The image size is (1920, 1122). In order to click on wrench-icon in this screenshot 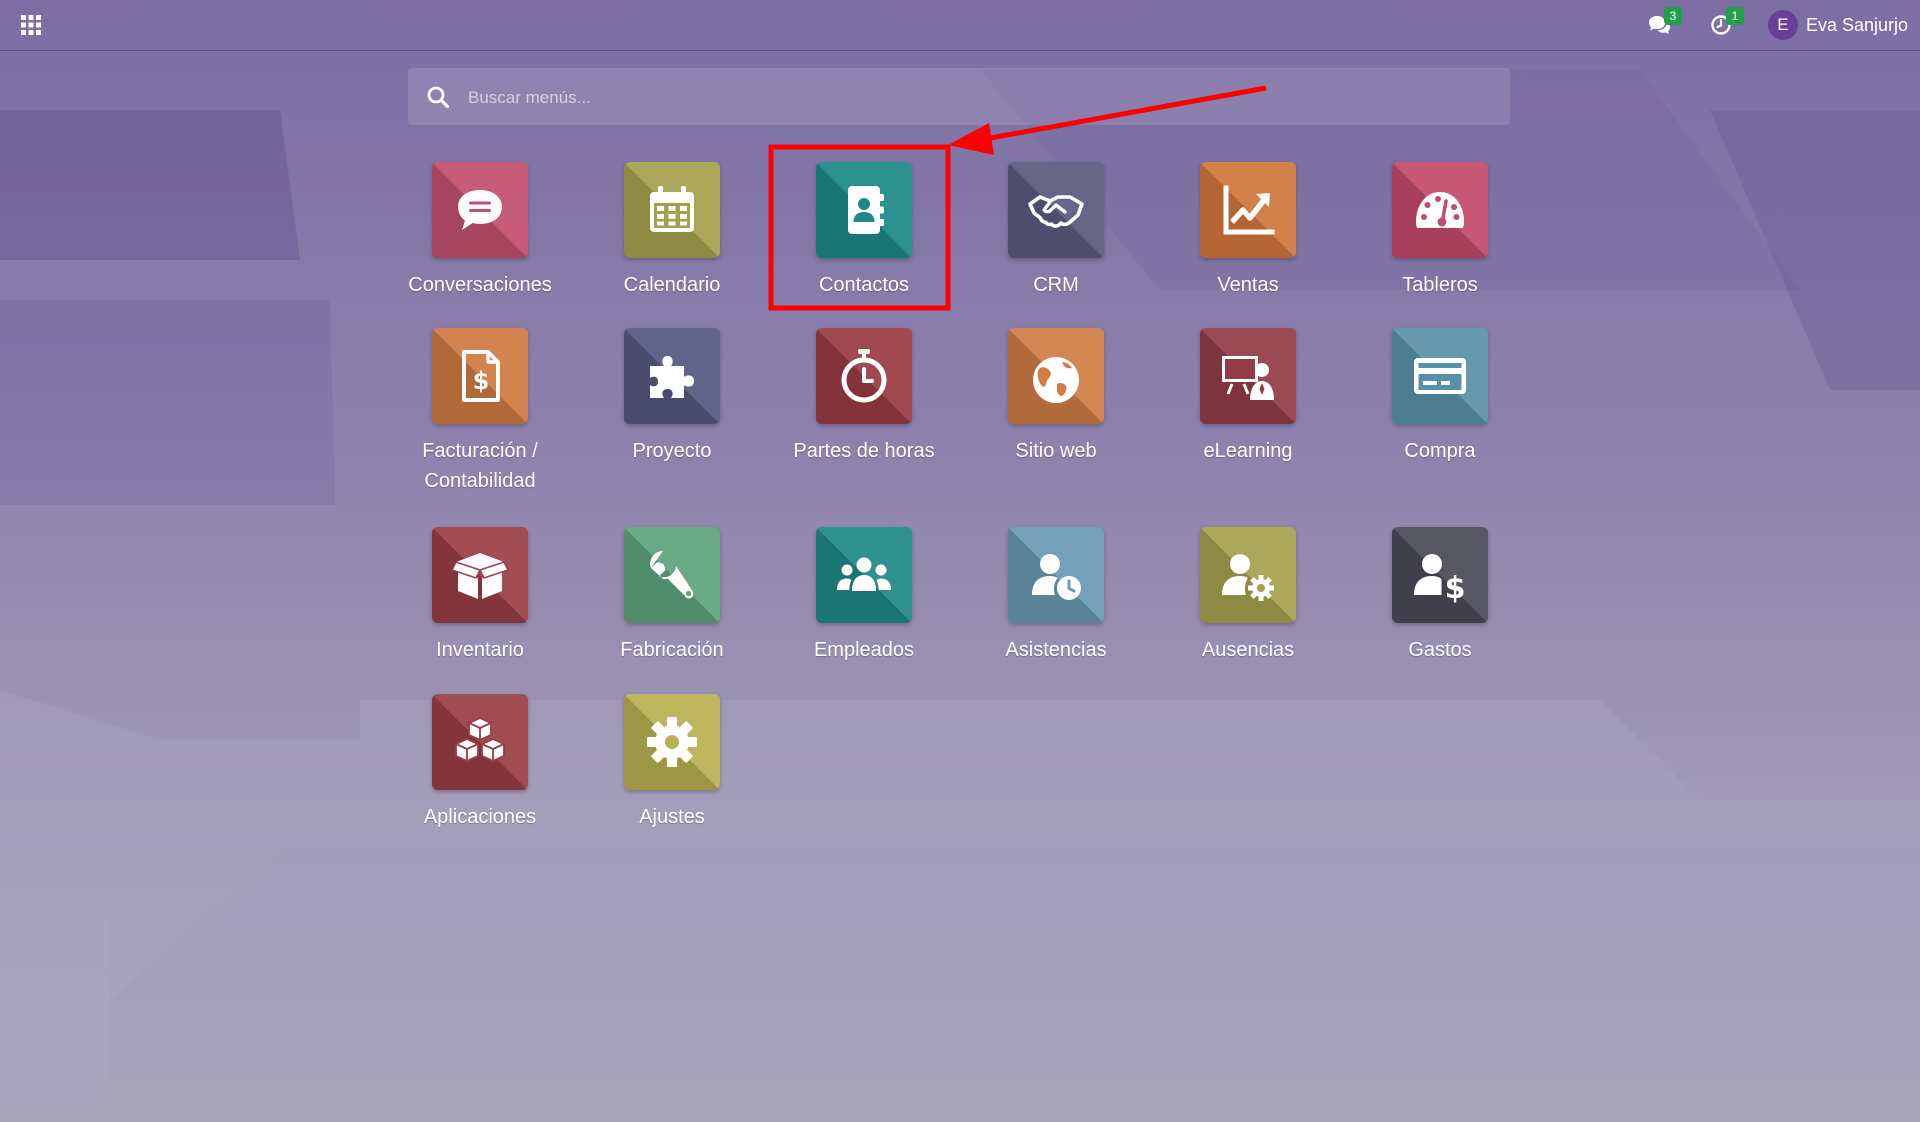, I will do `click(672, 575)`.